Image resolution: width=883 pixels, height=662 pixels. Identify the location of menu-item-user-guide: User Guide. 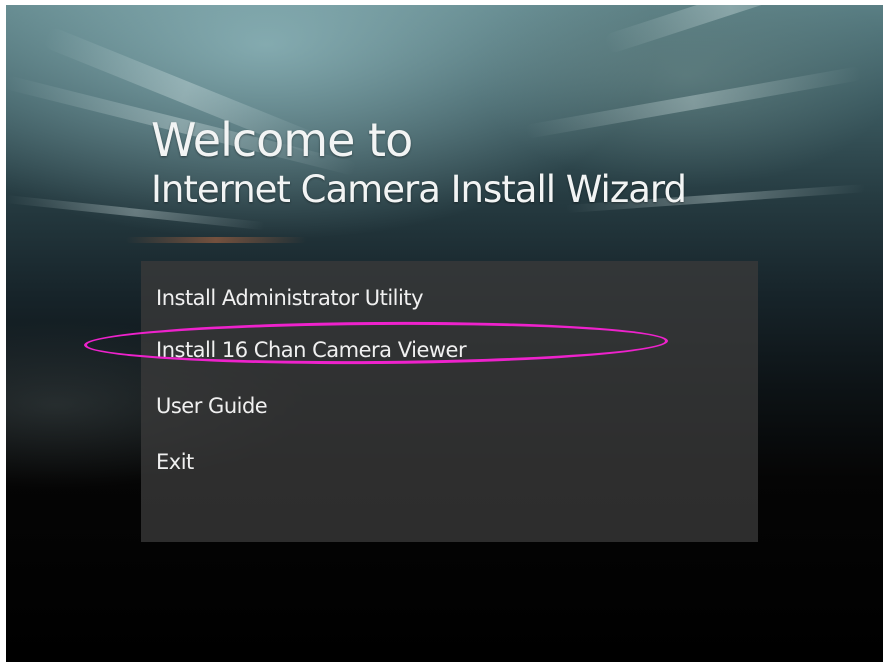
(212, 406).